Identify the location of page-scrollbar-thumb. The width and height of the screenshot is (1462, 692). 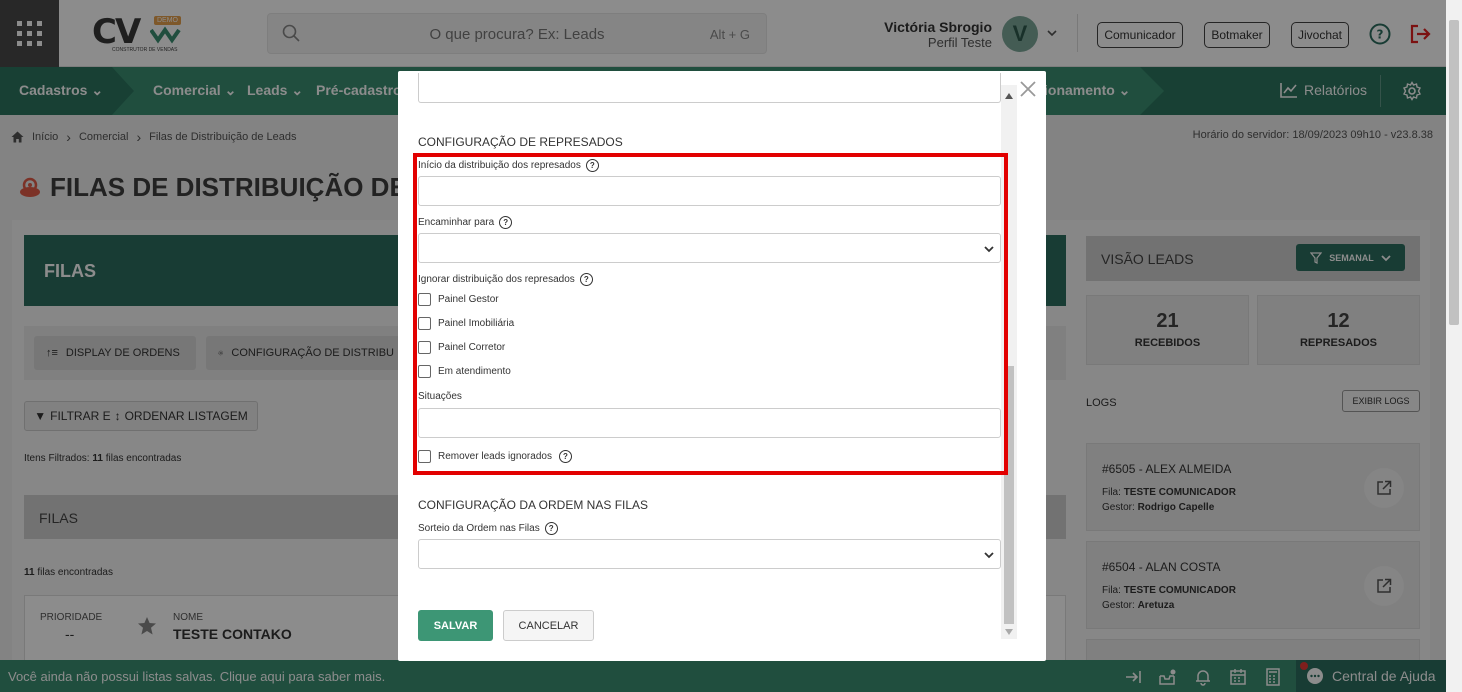
(1454, 172).